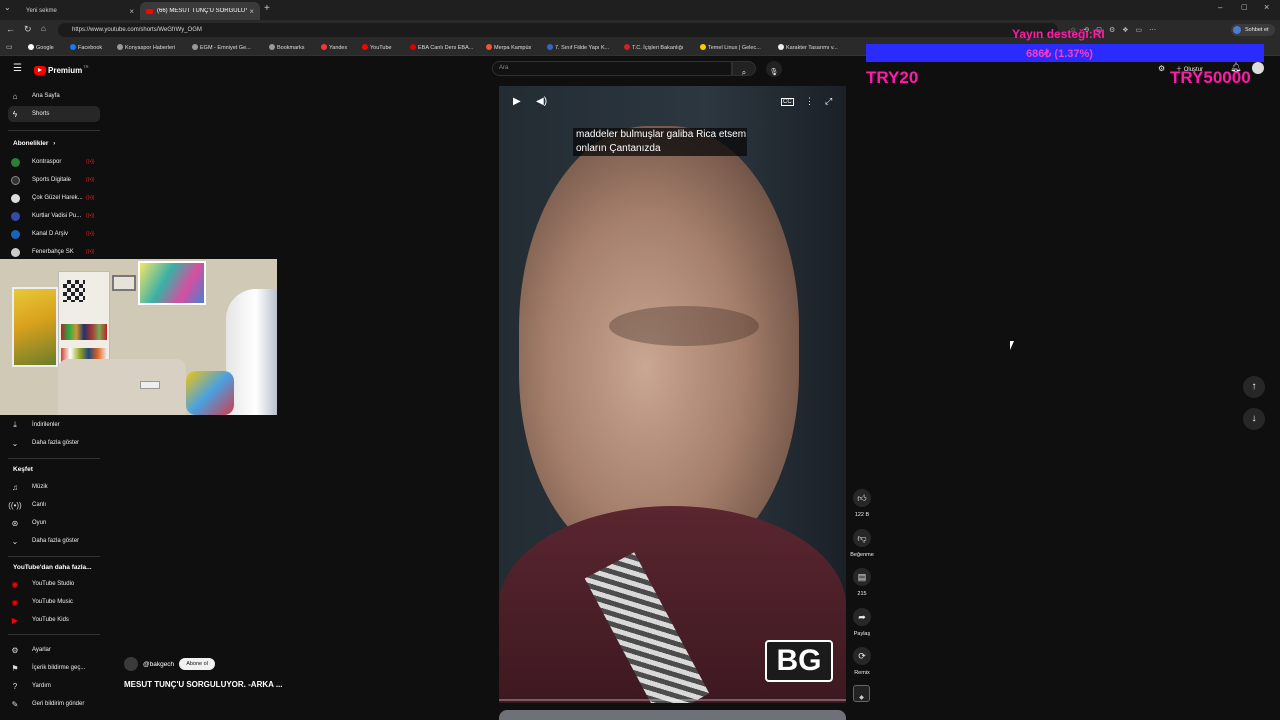  What do you see at coordinates (200, 11) in the screenshot?
I see `tab-active: (66) MESUT TUNÇ'U SORGULUYOR ×` at bounding box center [200, 11].